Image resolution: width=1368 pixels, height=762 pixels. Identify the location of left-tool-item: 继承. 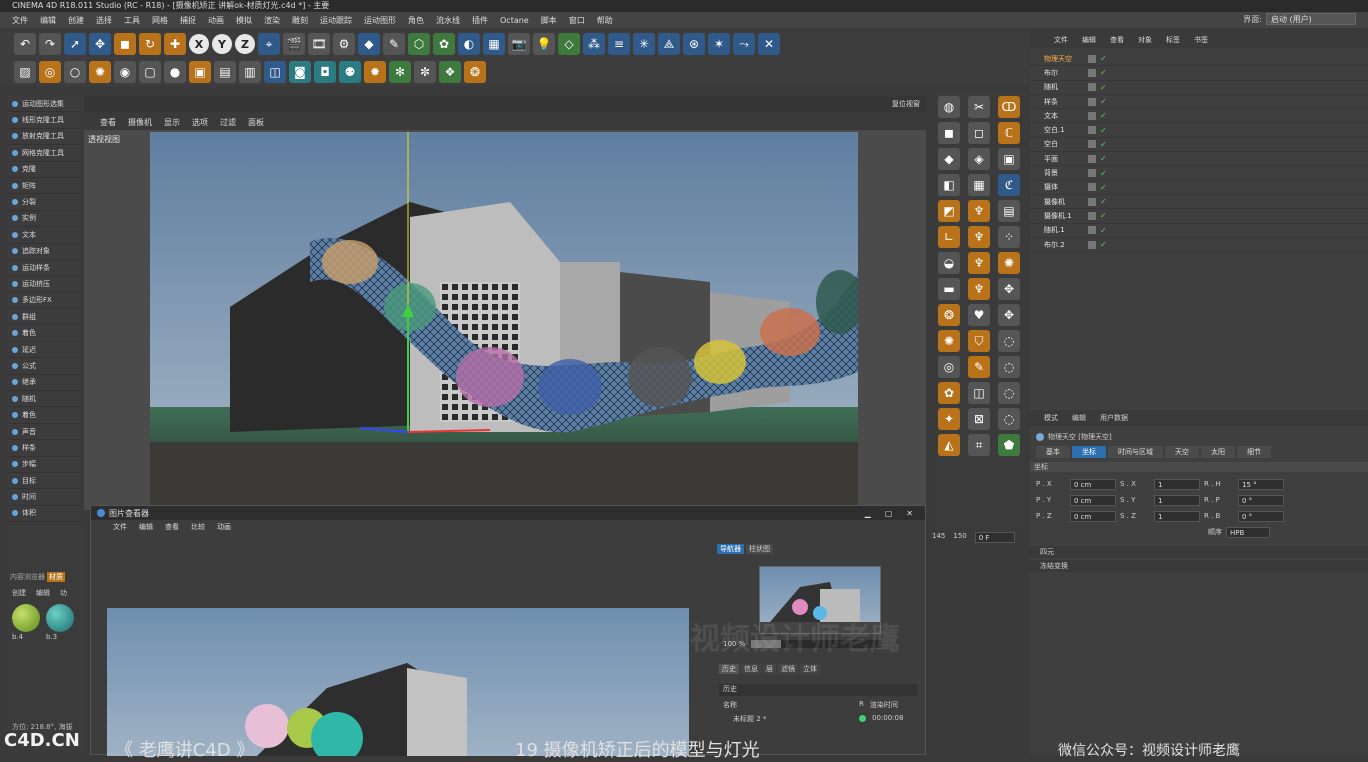
(44, 383).